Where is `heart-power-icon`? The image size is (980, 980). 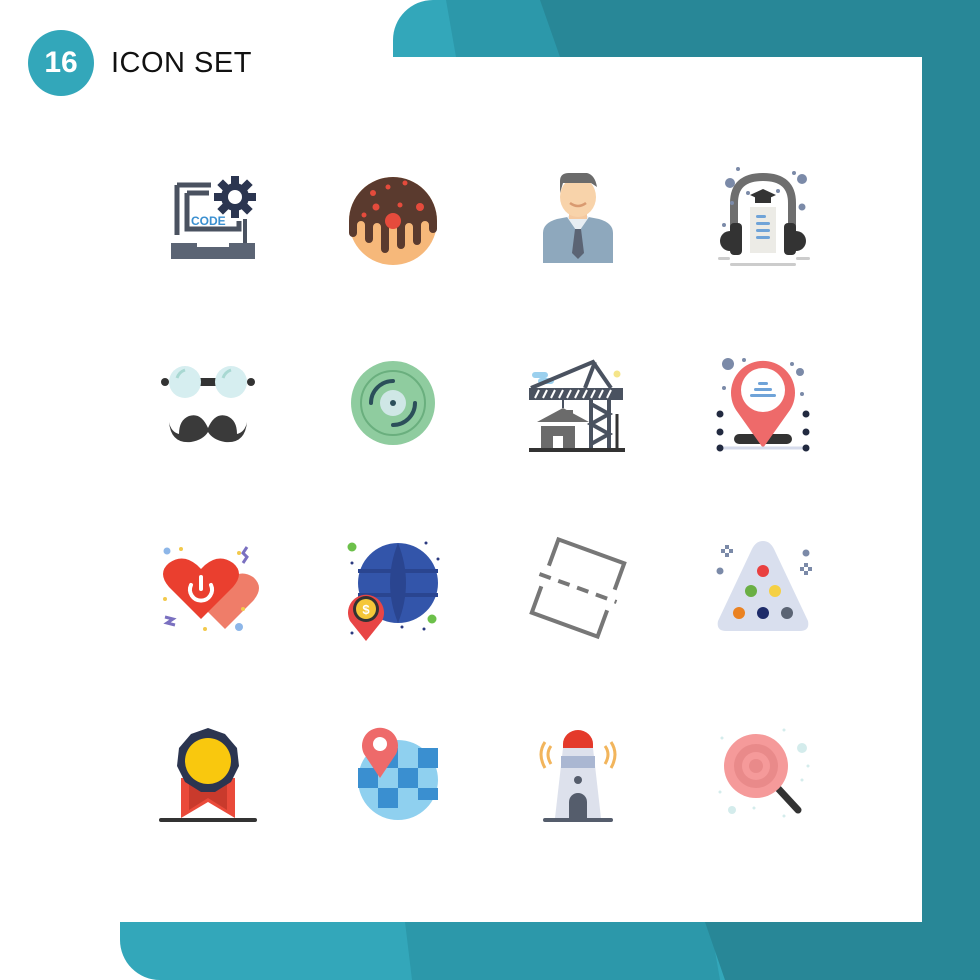
heart-power-icon is located at coordinates (207, 587).